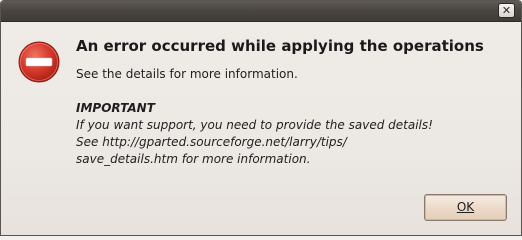 The height and width of the screenshot is (240, 522). I want to click on ok-button-label: OK, so click(465, 207).